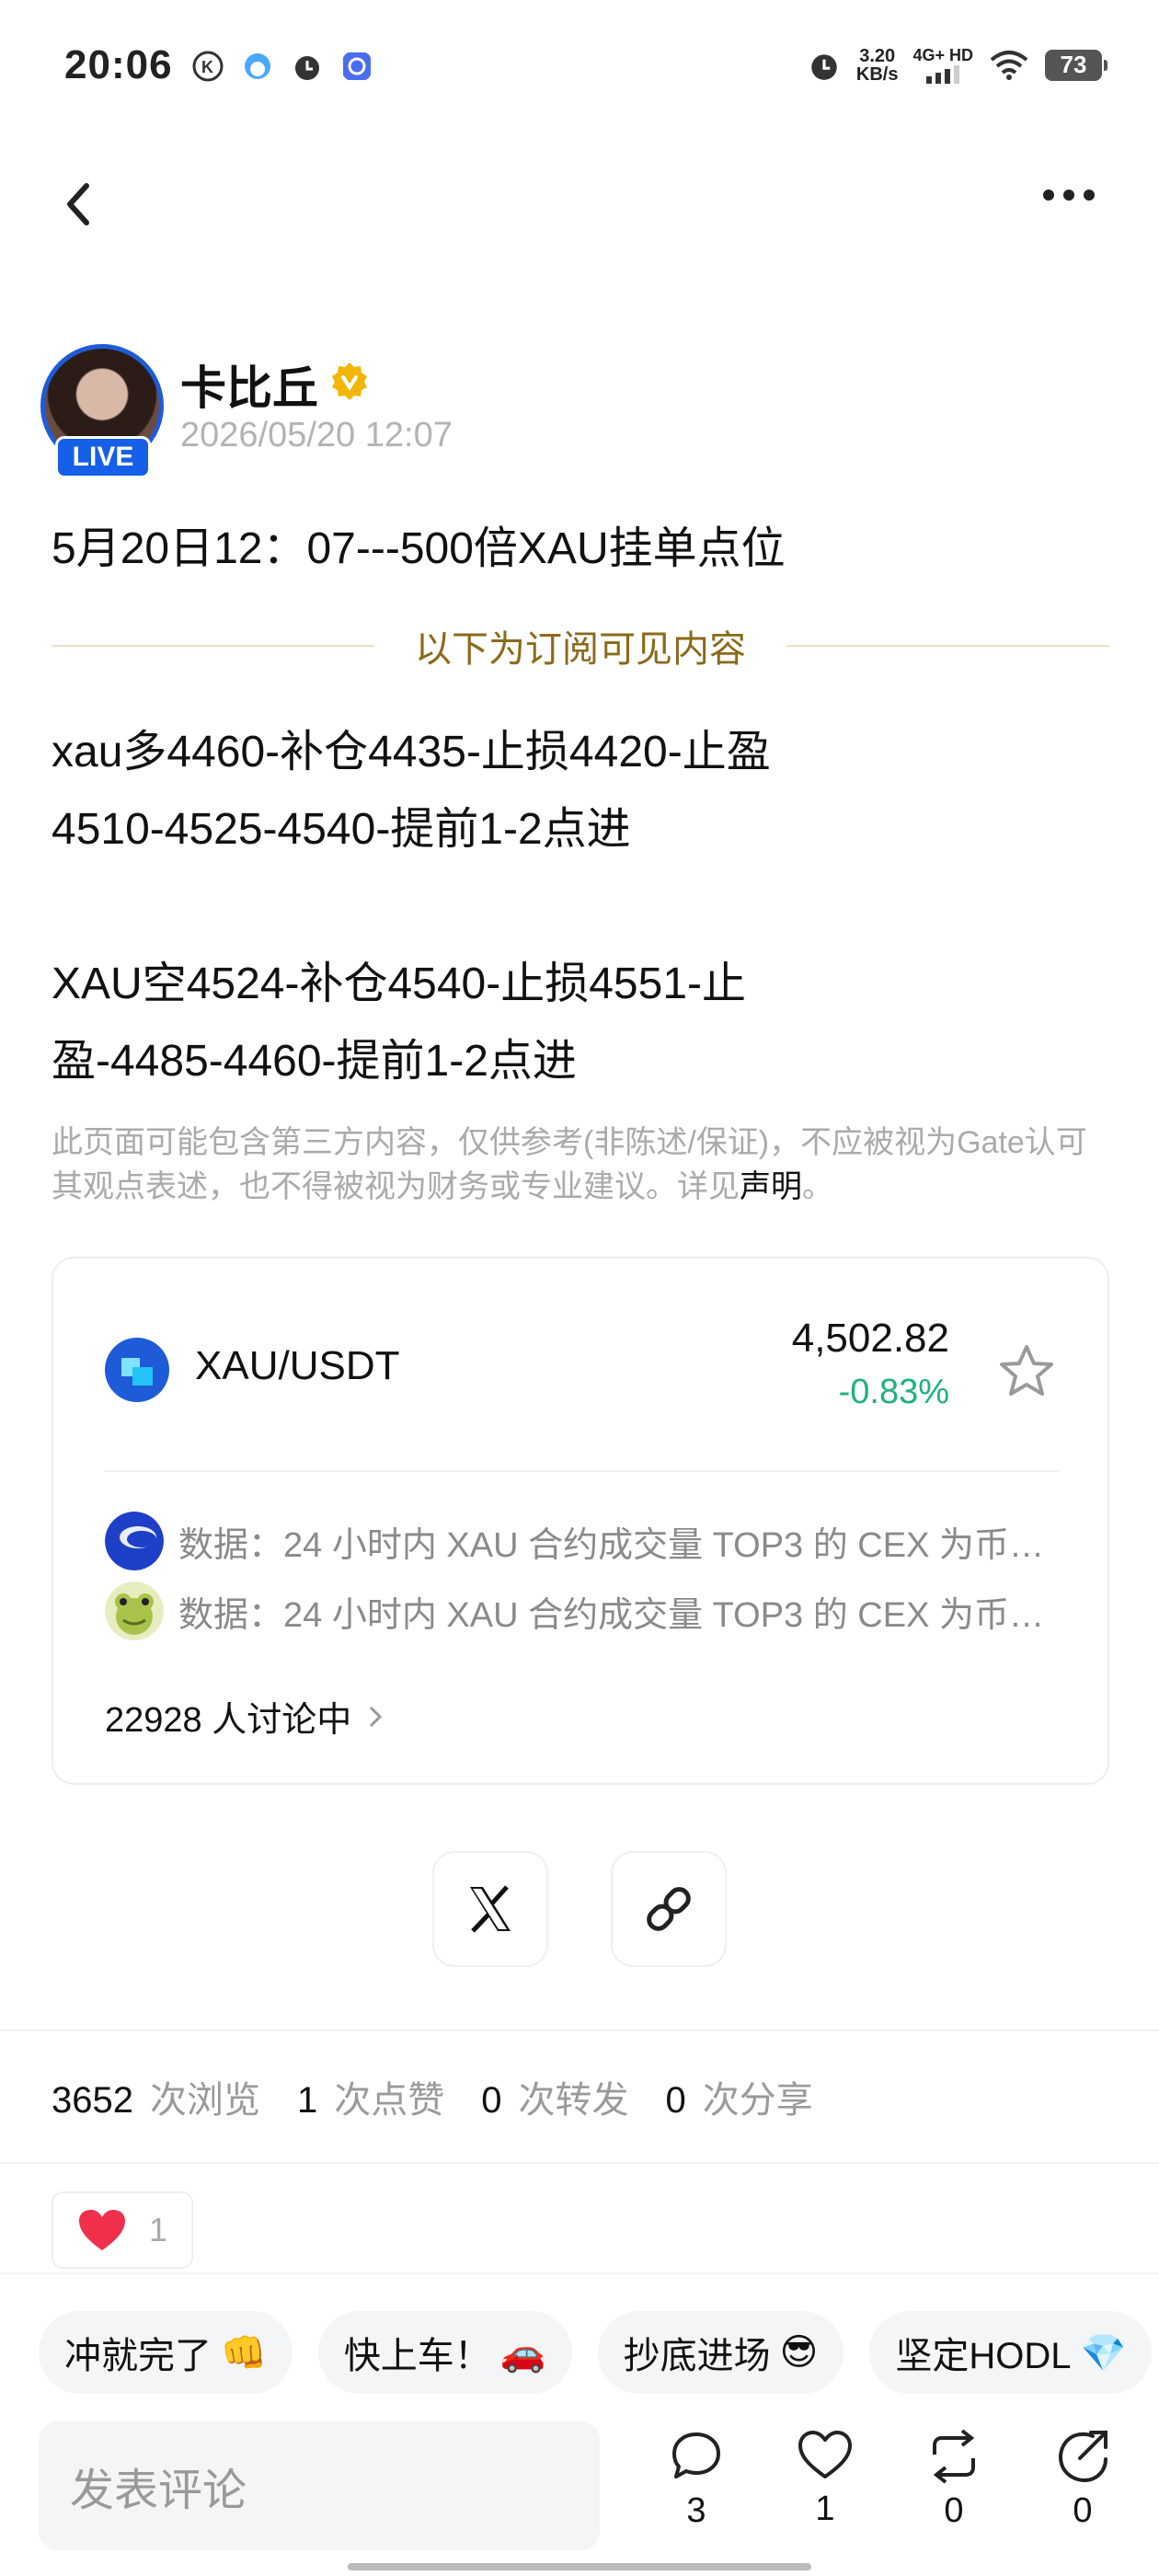  Describe the element at coordinates (1011, 2352) in the screenshot. I see `quick-reply-chip: 坚定HODL 💎` at that location.